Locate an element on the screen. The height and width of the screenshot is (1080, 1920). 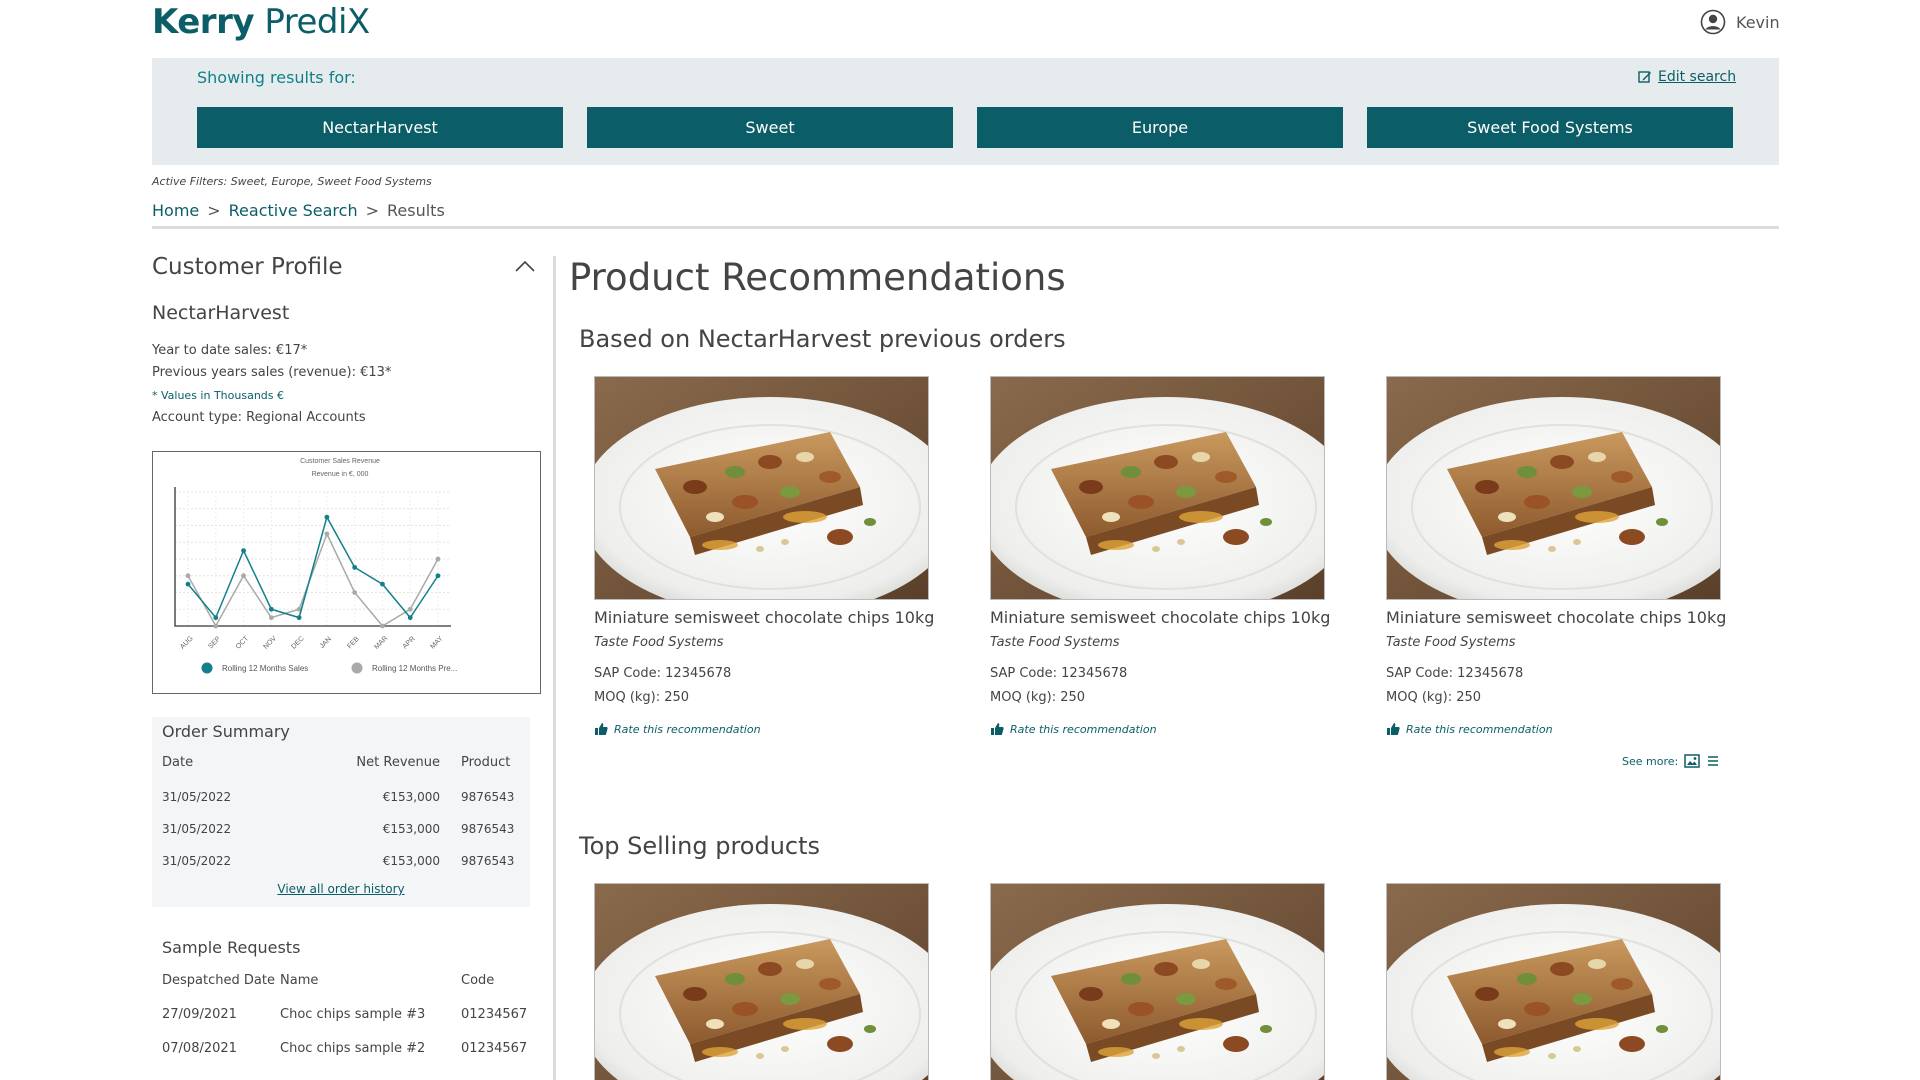
chart-x-tick-label: APR is located at coordinates (409, 642).